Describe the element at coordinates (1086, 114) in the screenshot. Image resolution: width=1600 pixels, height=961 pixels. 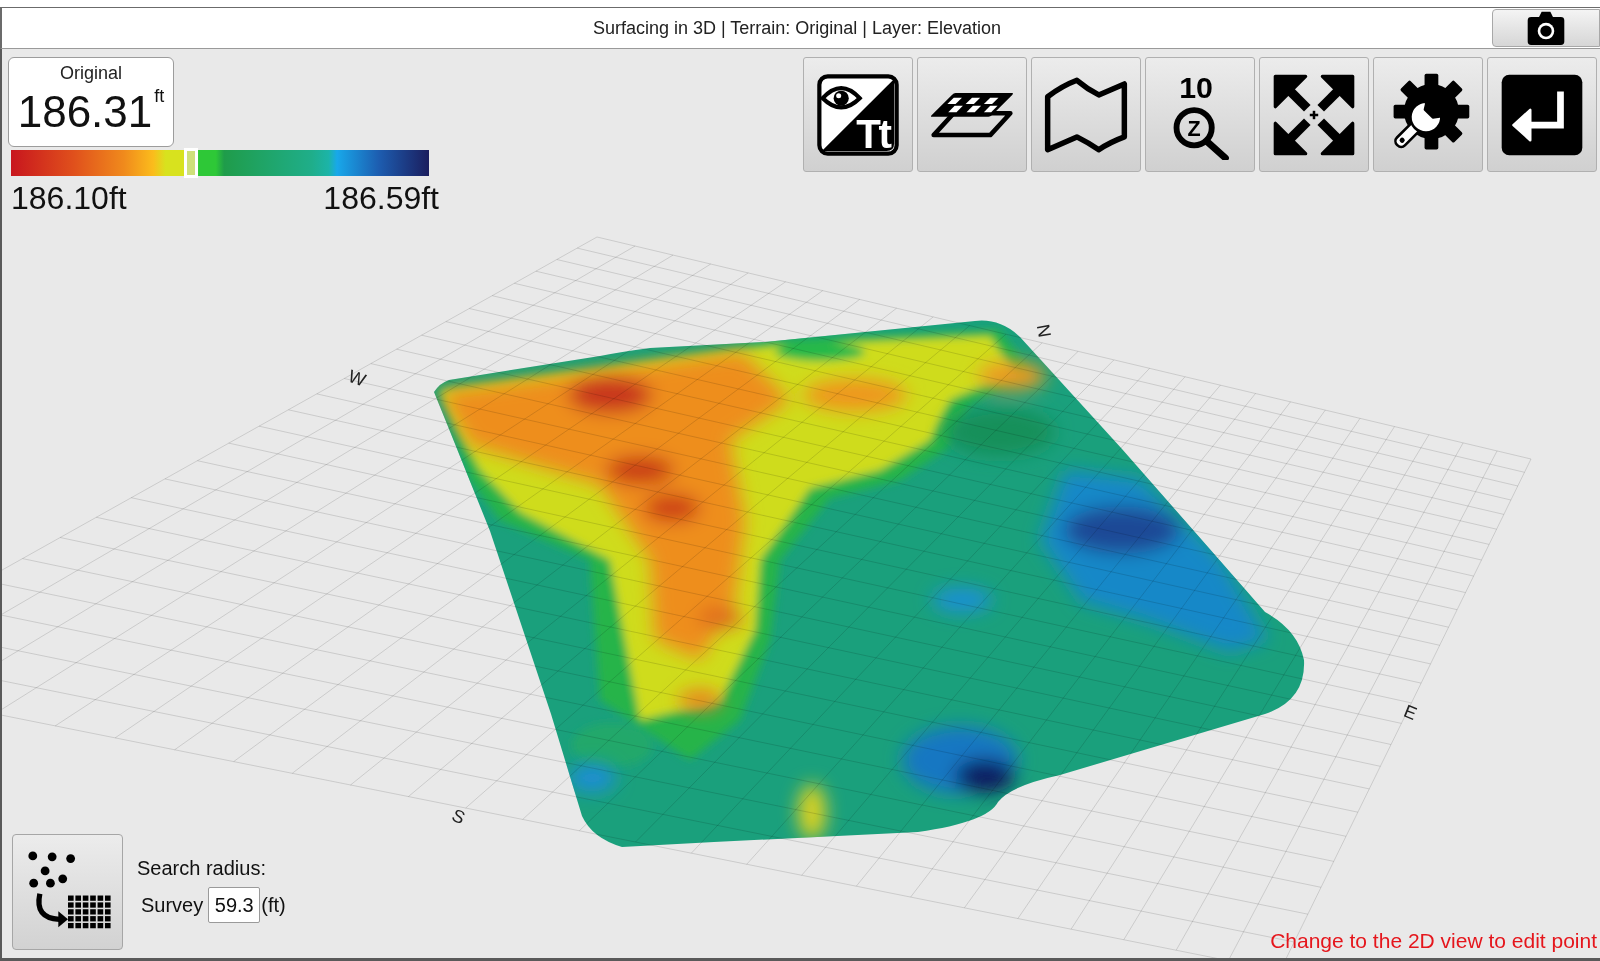
I see `map-button` at that location.